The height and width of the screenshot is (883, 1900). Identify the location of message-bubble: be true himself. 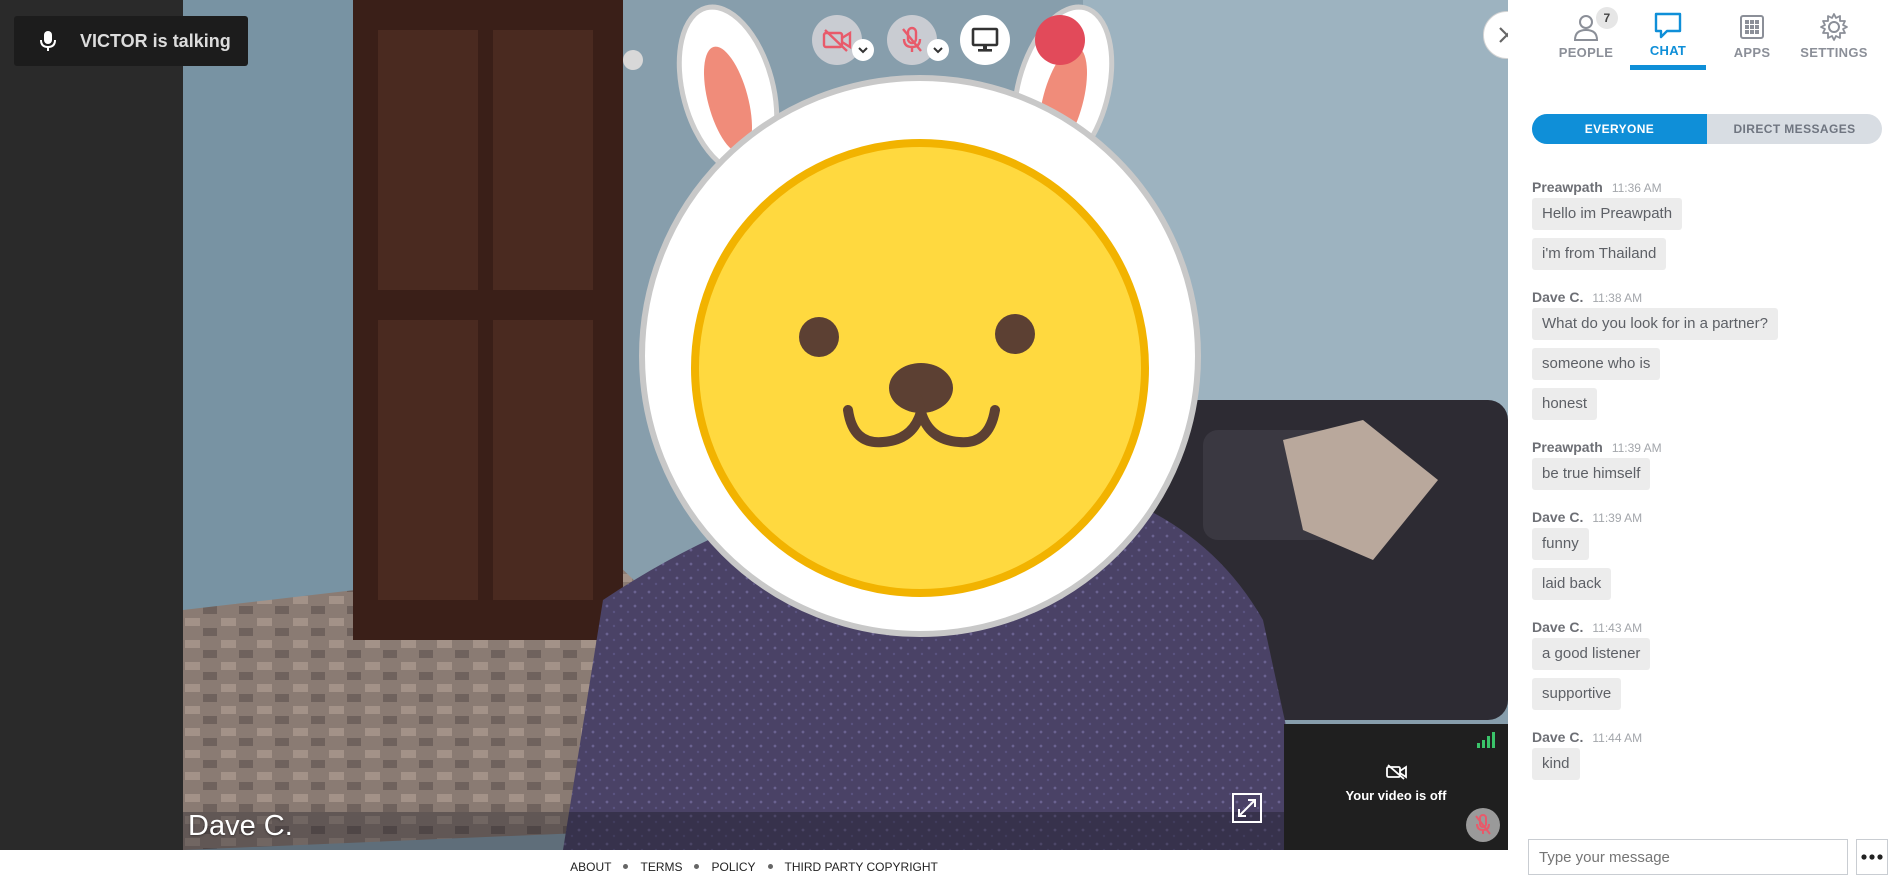
(1591, 474).